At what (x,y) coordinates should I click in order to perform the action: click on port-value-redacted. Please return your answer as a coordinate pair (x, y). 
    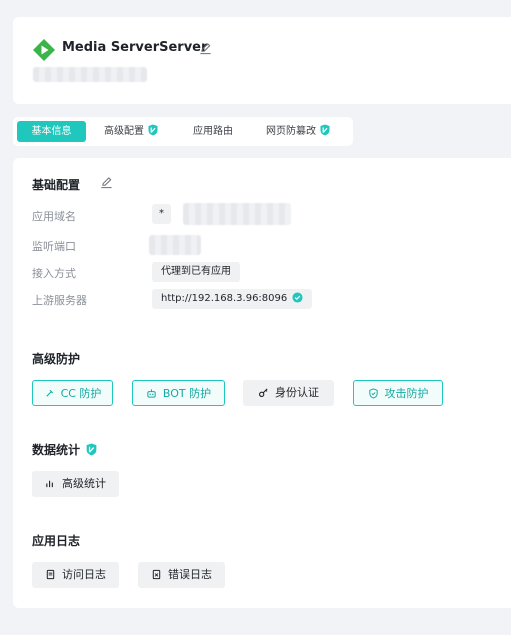
    Looking at the image, I should click on (175, 245).